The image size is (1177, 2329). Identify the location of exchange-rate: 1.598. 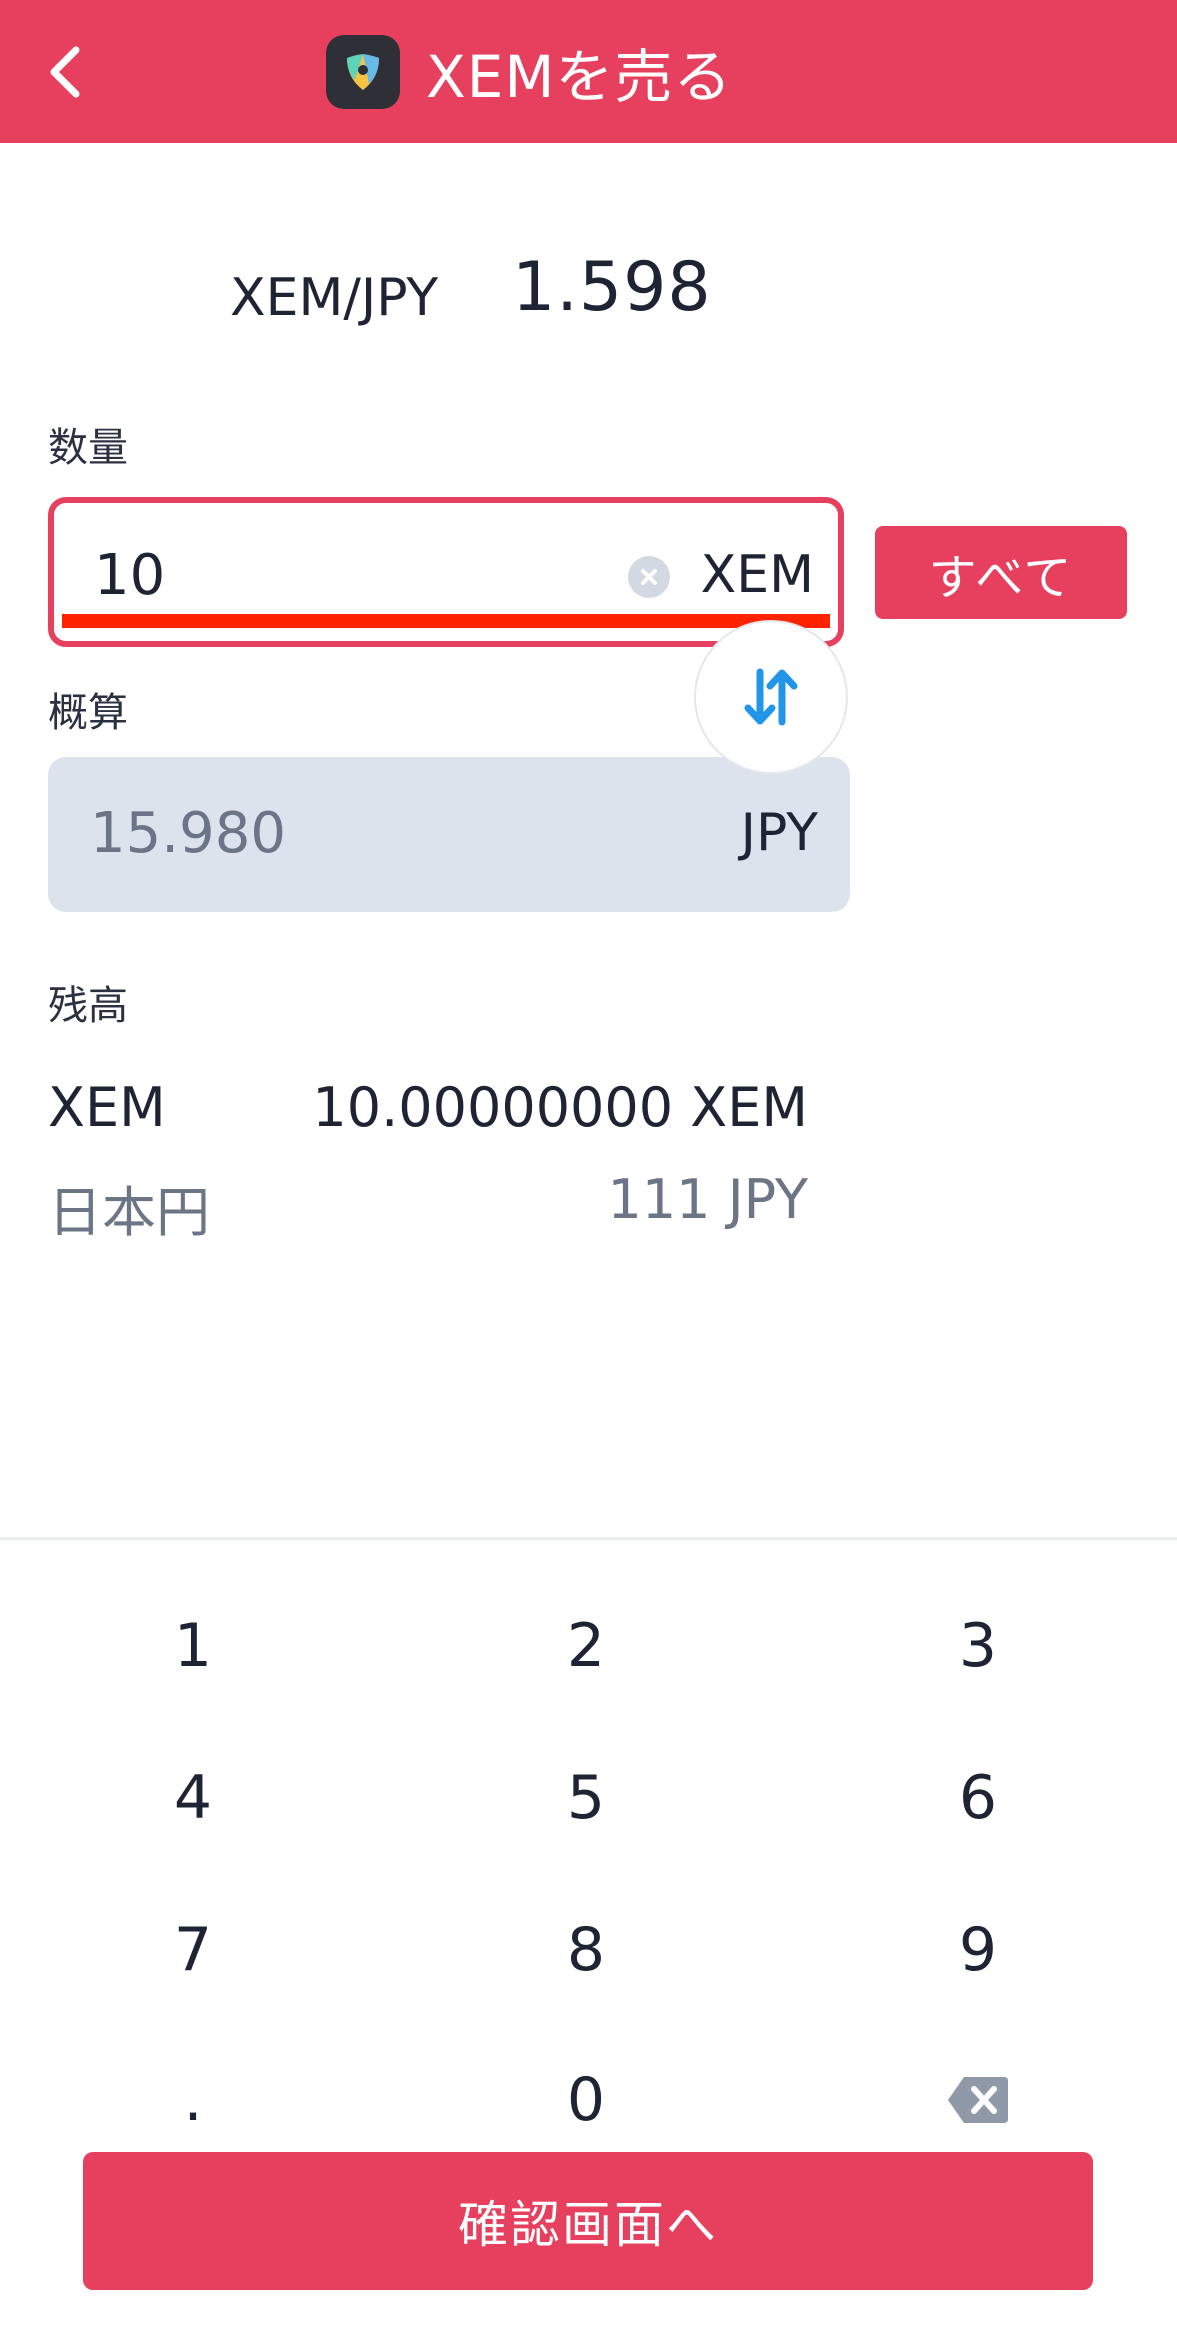
(612, 287).